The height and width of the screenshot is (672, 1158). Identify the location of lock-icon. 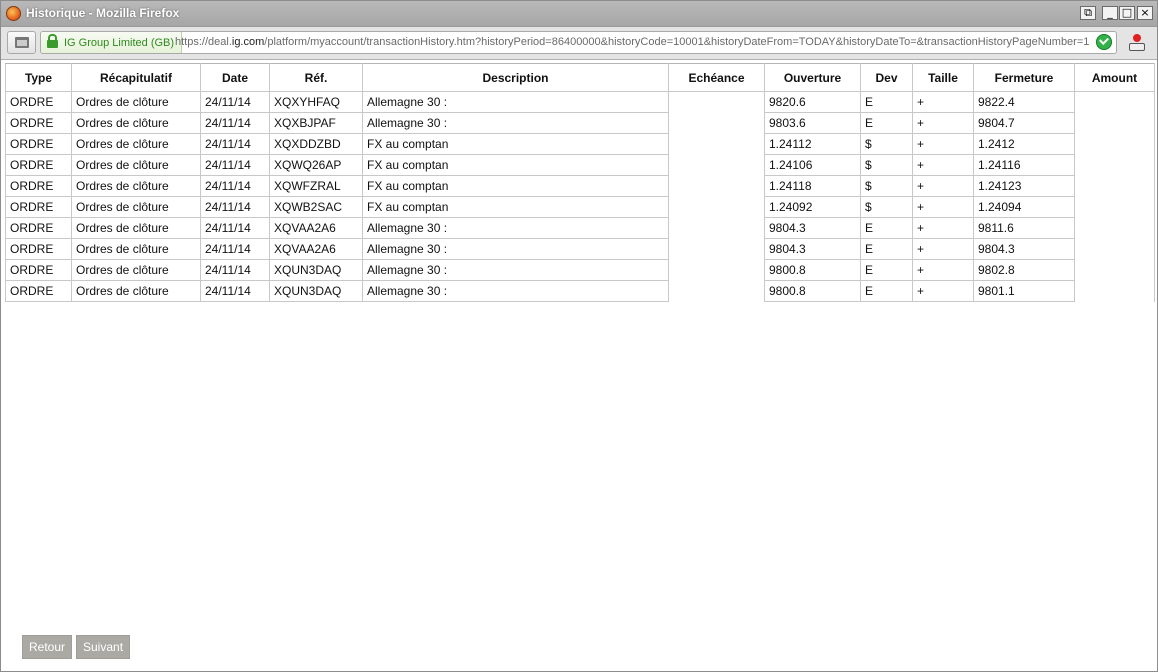
(52, 40).